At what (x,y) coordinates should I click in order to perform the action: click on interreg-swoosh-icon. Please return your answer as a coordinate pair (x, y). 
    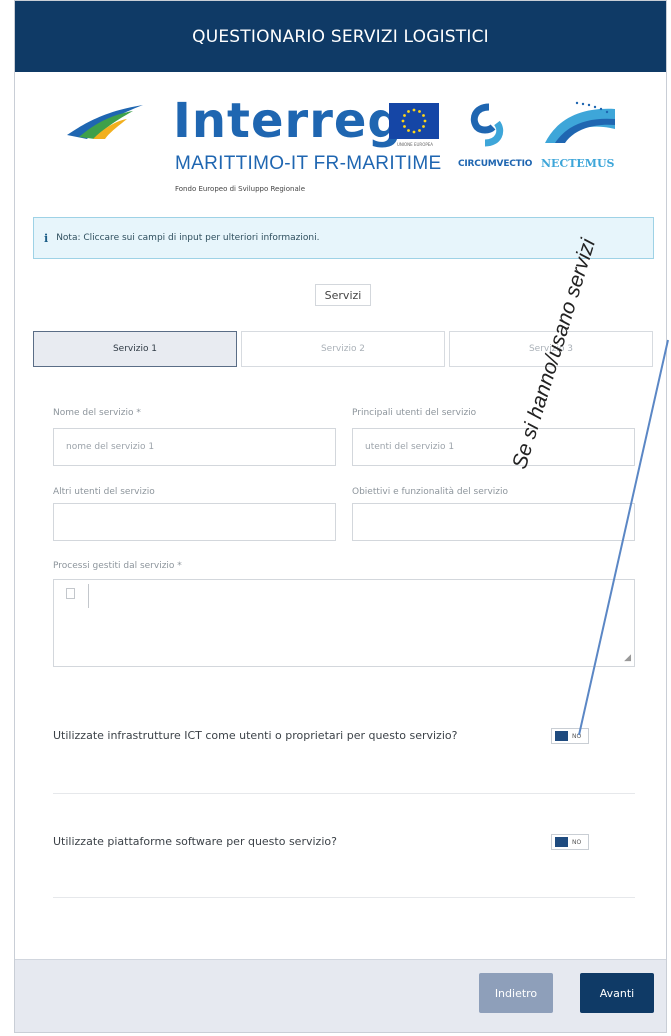
    Looking at the image, I should click on (105, 122).